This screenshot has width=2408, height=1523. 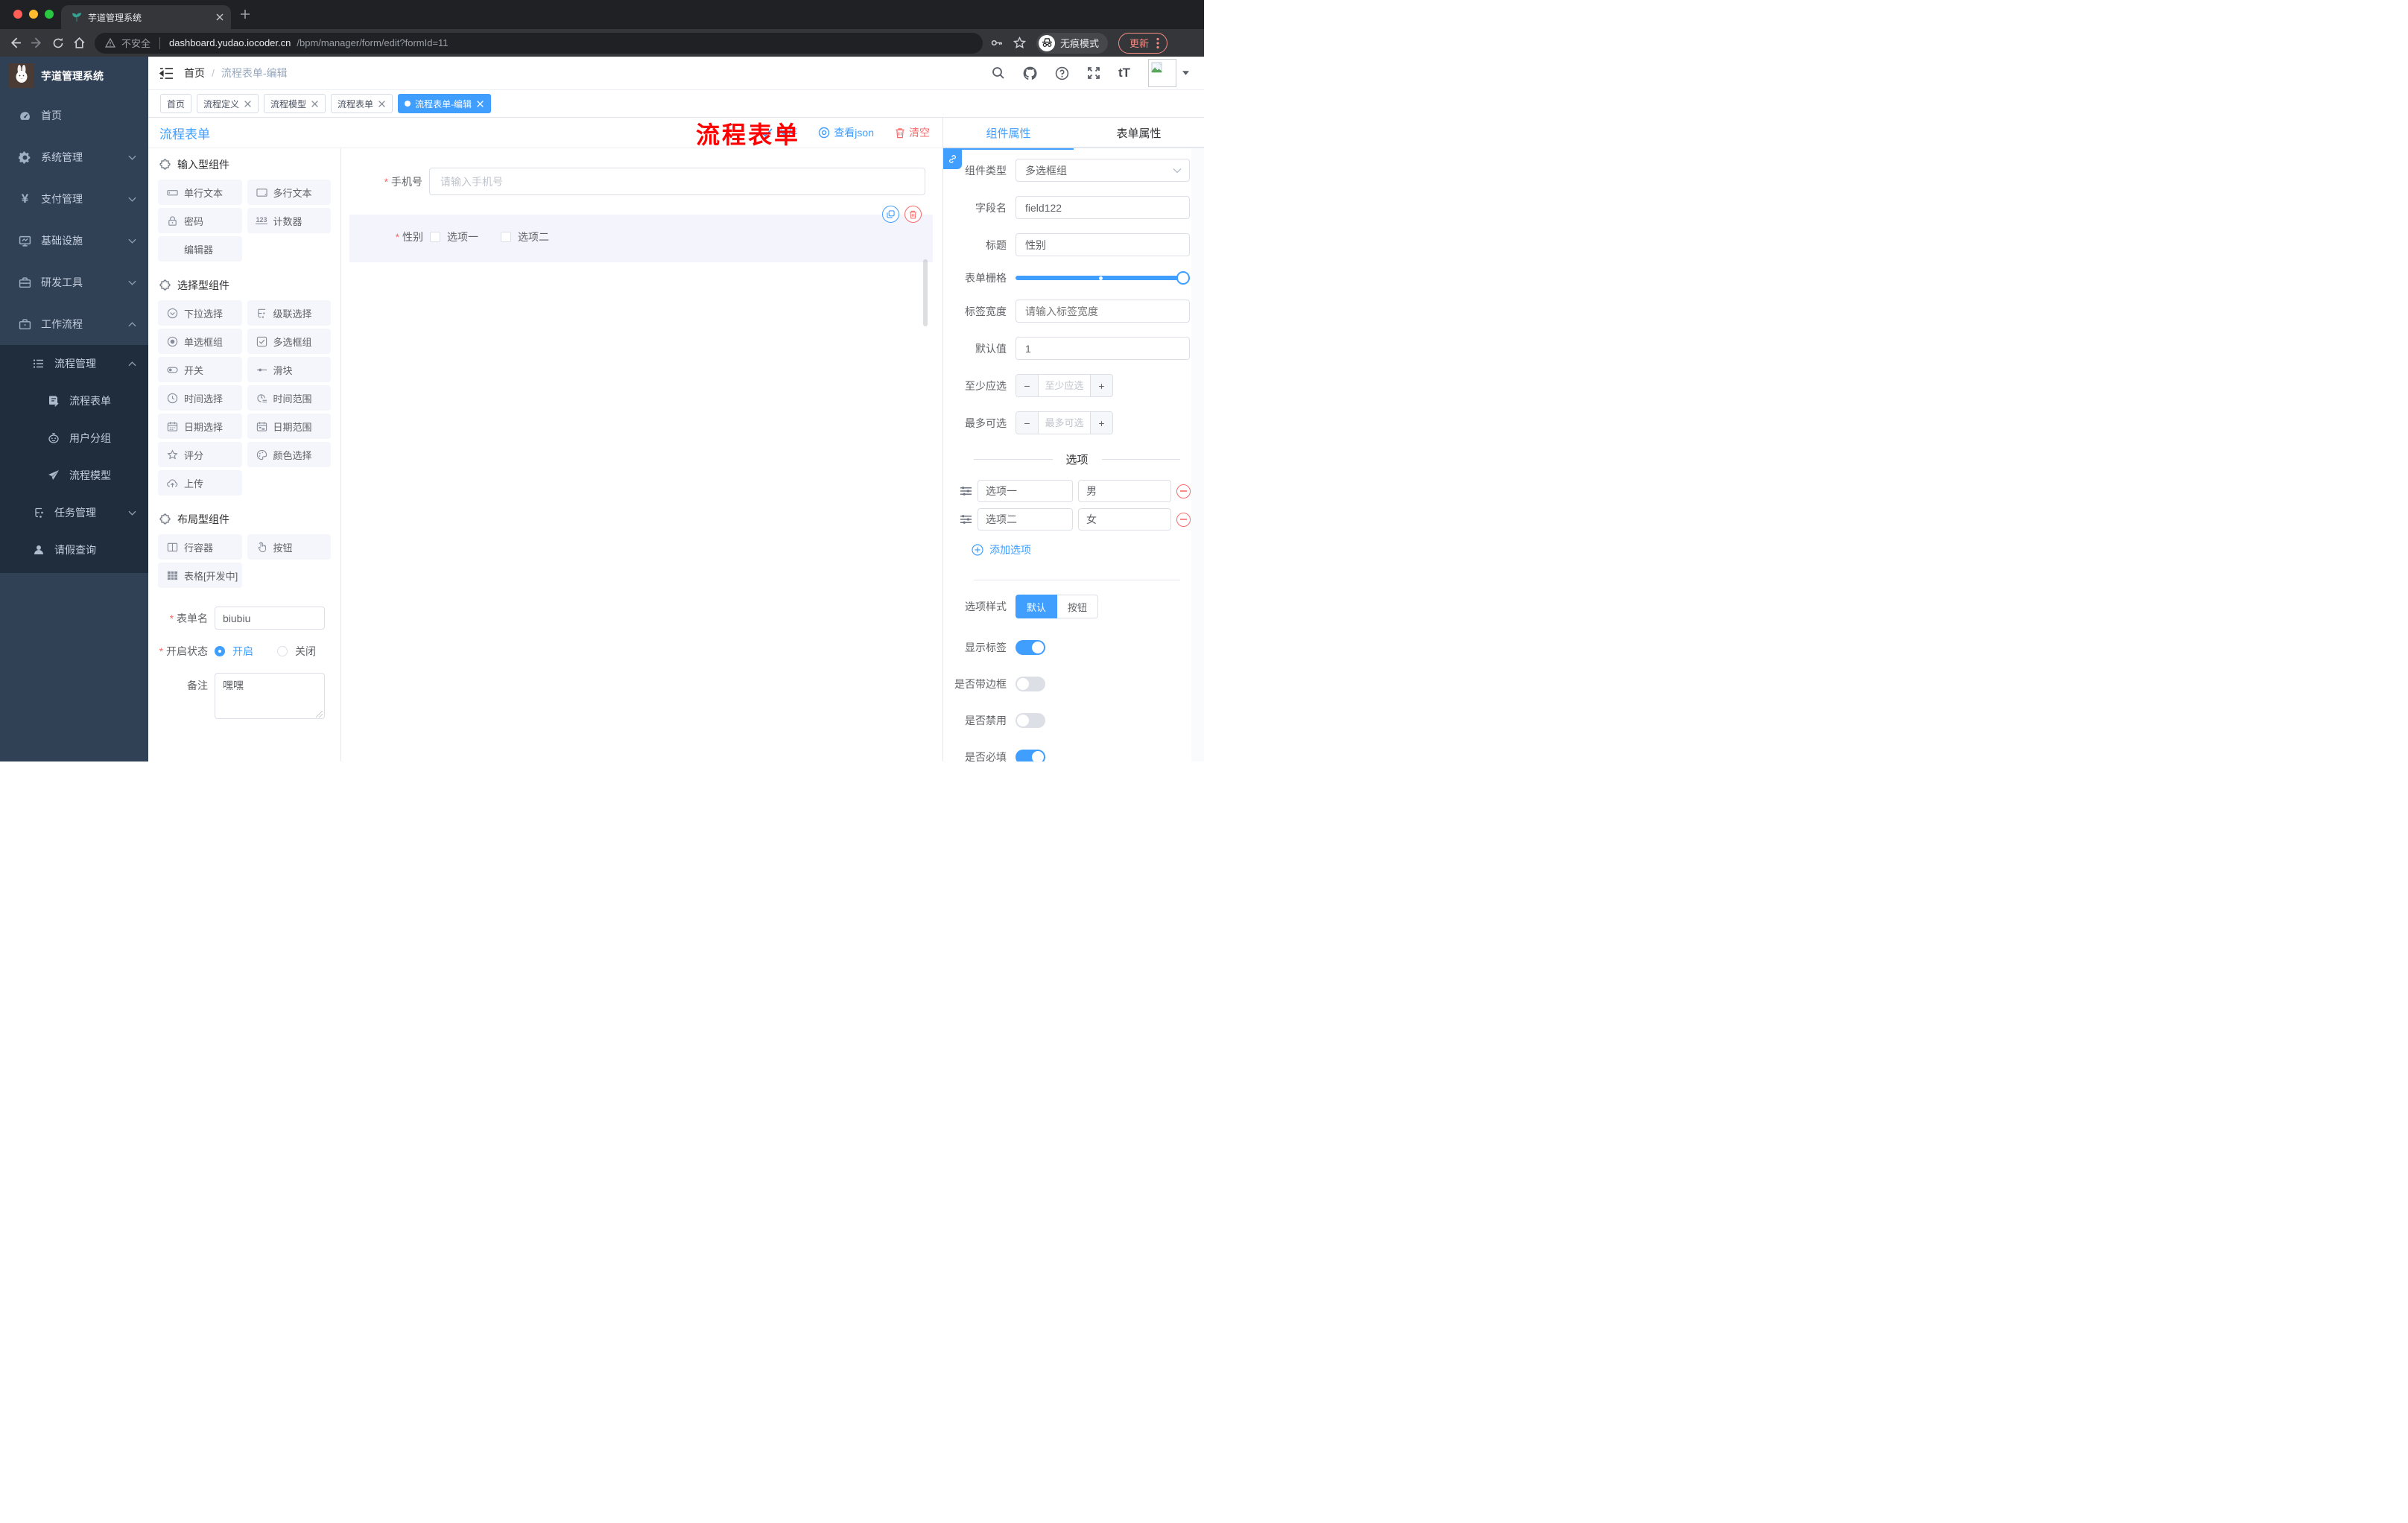 What do you see at coordinates (200, 547) in the screenshot?
I see `palette-item-row-container: 行容器` at bounding box center [200, 547].